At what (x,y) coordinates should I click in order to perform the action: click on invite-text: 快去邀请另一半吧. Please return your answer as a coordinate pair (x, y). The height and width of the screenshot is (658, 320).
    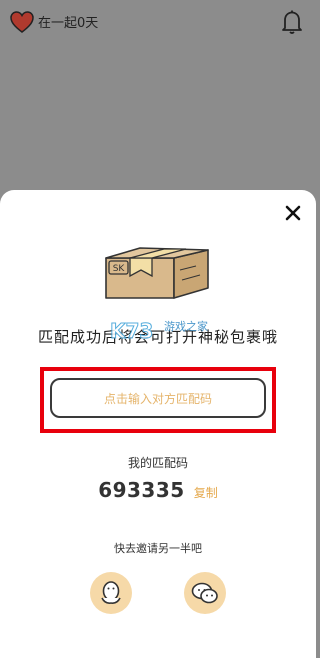
    Looking at the image, I should click on (158, 548).